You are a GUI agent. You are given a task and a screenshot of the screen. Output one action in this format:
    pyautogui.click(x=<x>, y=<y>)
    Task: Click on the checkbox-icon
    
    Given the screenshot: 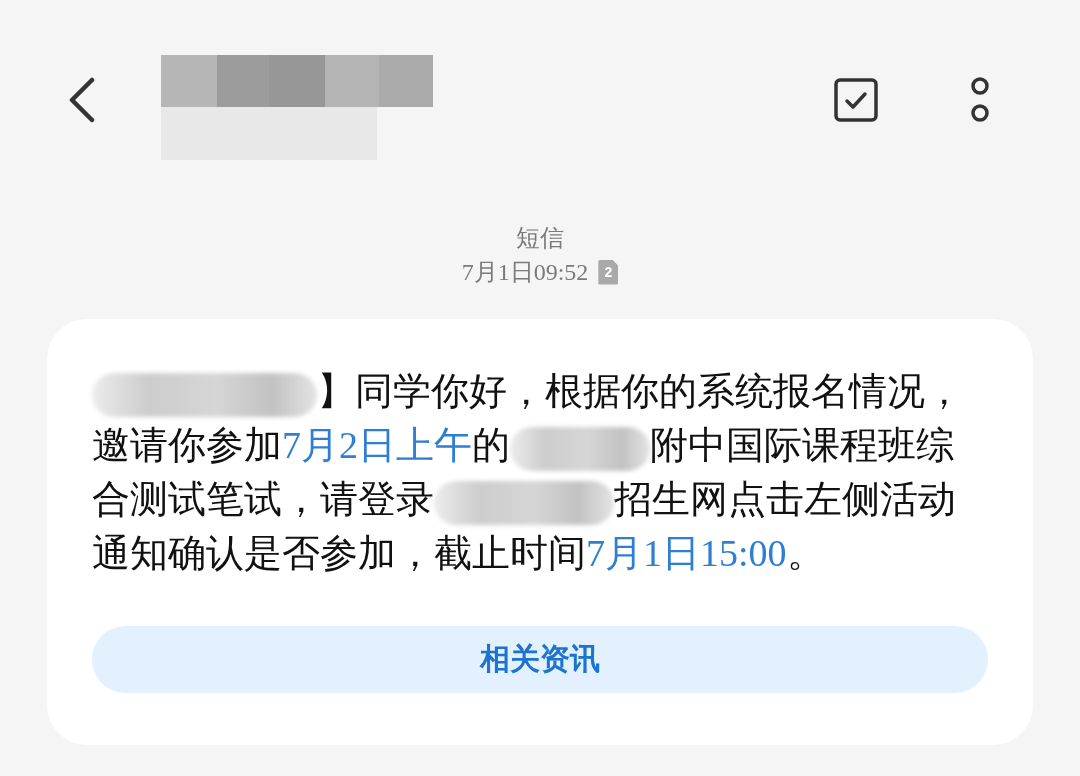 What is the action you would take?
    pyautogui.click(x=856, y=100)
    